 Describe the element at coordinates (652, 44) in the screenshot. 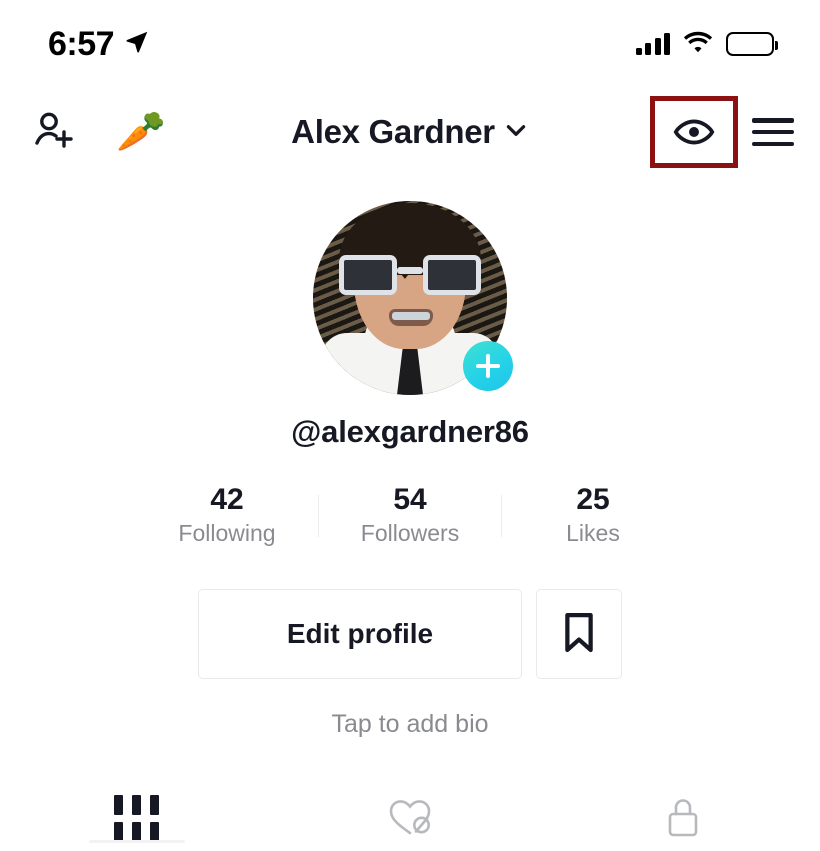

I see `cellular-signal-icon` at that location.